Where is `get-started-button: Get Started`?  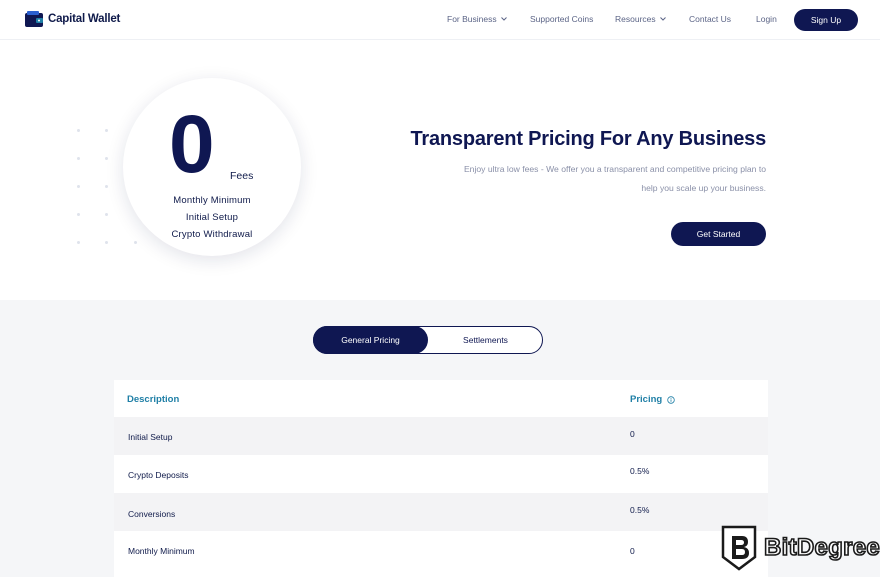
get-started-button: Get Started is located at coordinates (718, 234).